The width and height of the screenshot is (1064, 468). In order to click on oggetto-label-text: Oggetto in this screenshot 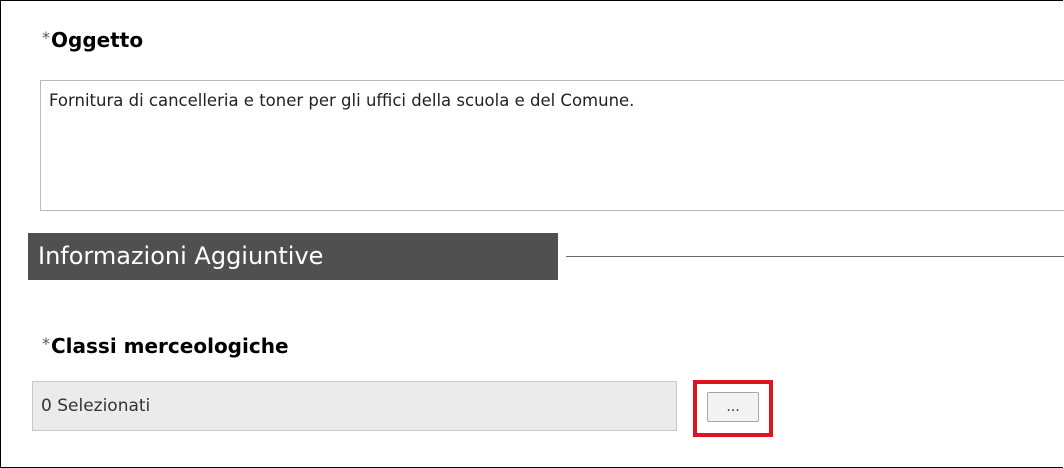, I will do `click(97, 40)`.